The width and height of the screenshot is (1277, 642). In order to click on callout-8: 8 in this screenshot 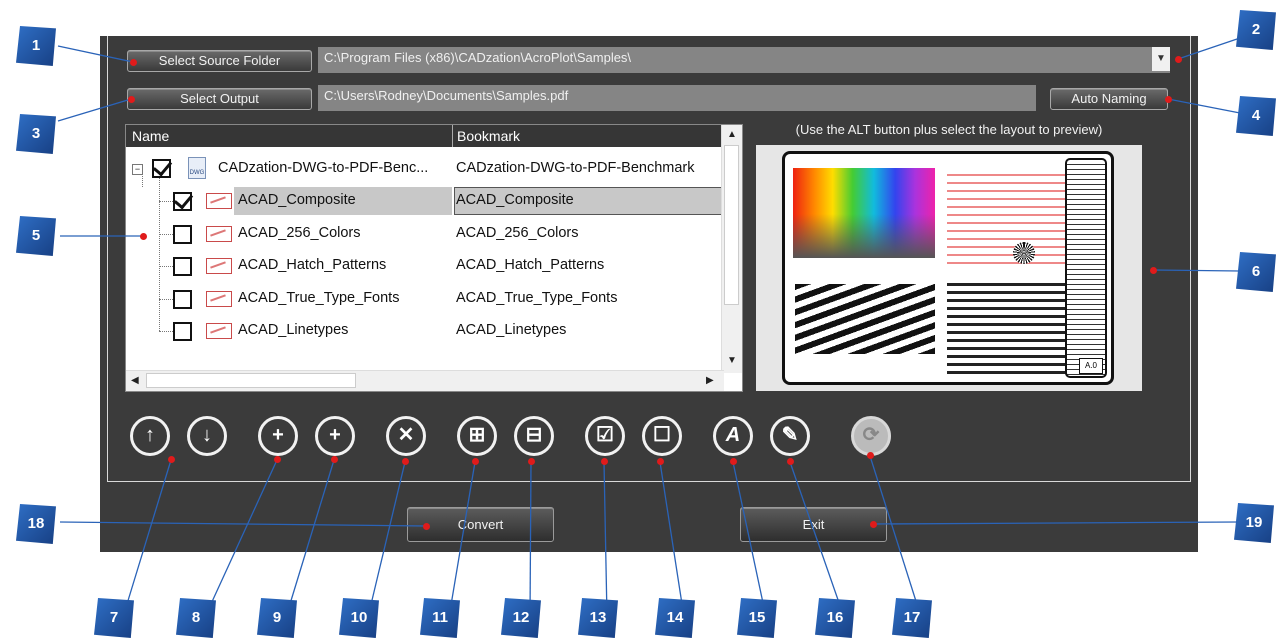, I will do `click(196, 618)`.